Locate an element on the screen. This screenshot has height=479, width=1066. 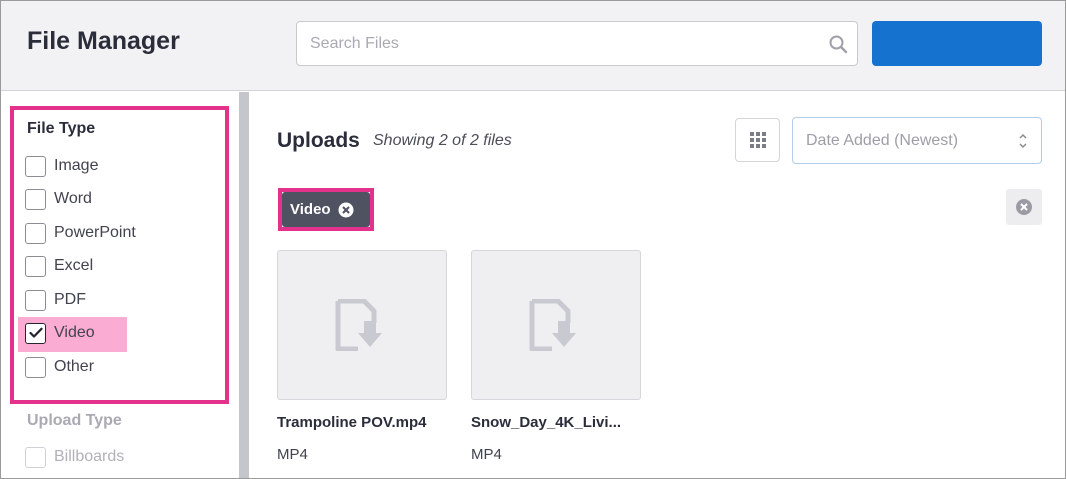
grid-icon is located at coordinates (758, 140).